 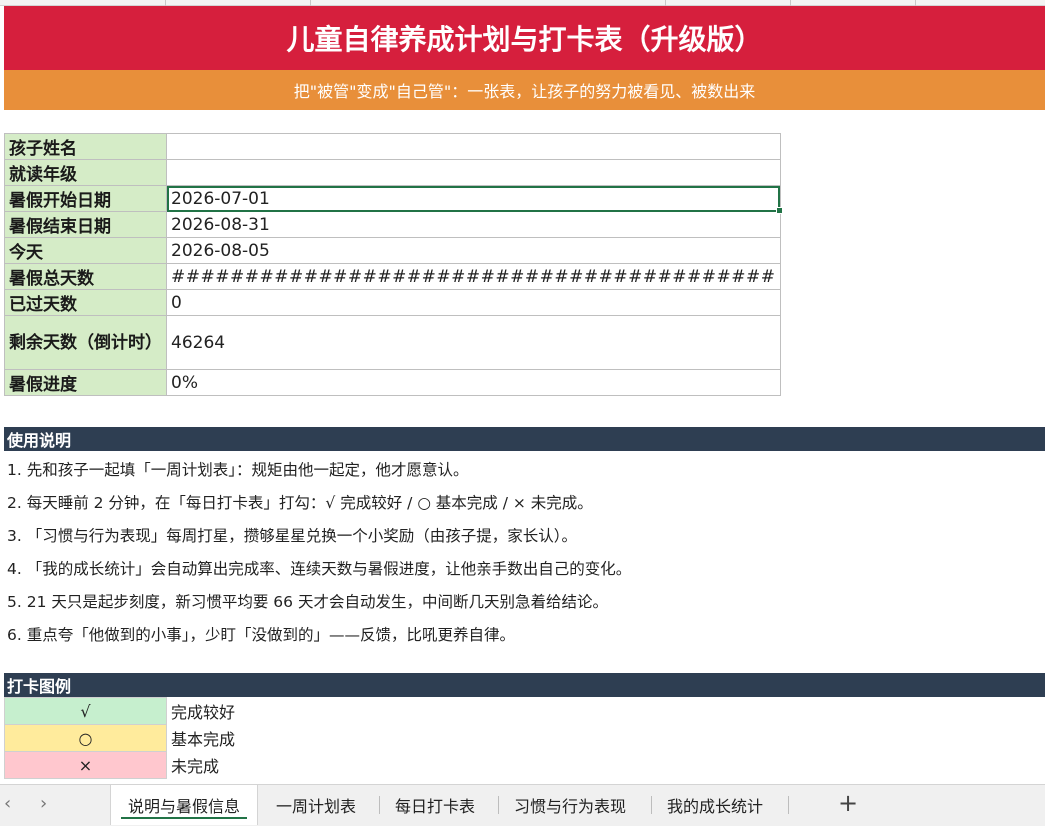 What do you see at coordinates (85, 172) in the screenshot?
I see `info-label-grade: 就读年级` at bounding box center [85, 172].